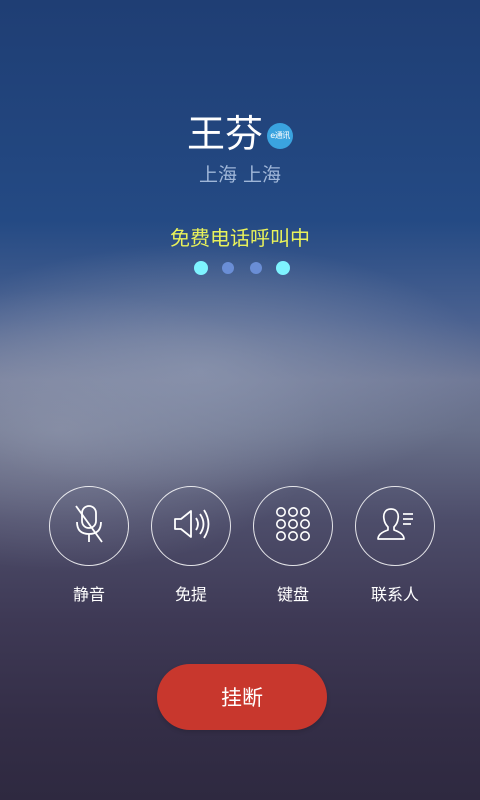 The height and width of the screenshot is (800, 480). I want to click on call-status: 免费电话呼叫中, so click(240, 238).